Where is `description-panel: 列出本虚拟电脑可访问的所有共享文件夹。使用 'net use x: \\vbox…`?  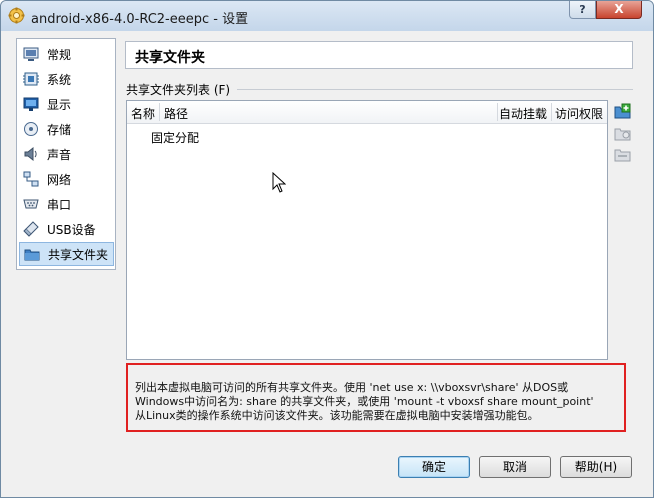
description-panel: 列出本虚拟电脑可访问的所有共享文件夹。使用 'net use x: \\vbox… is located at coordinates (376, 397).